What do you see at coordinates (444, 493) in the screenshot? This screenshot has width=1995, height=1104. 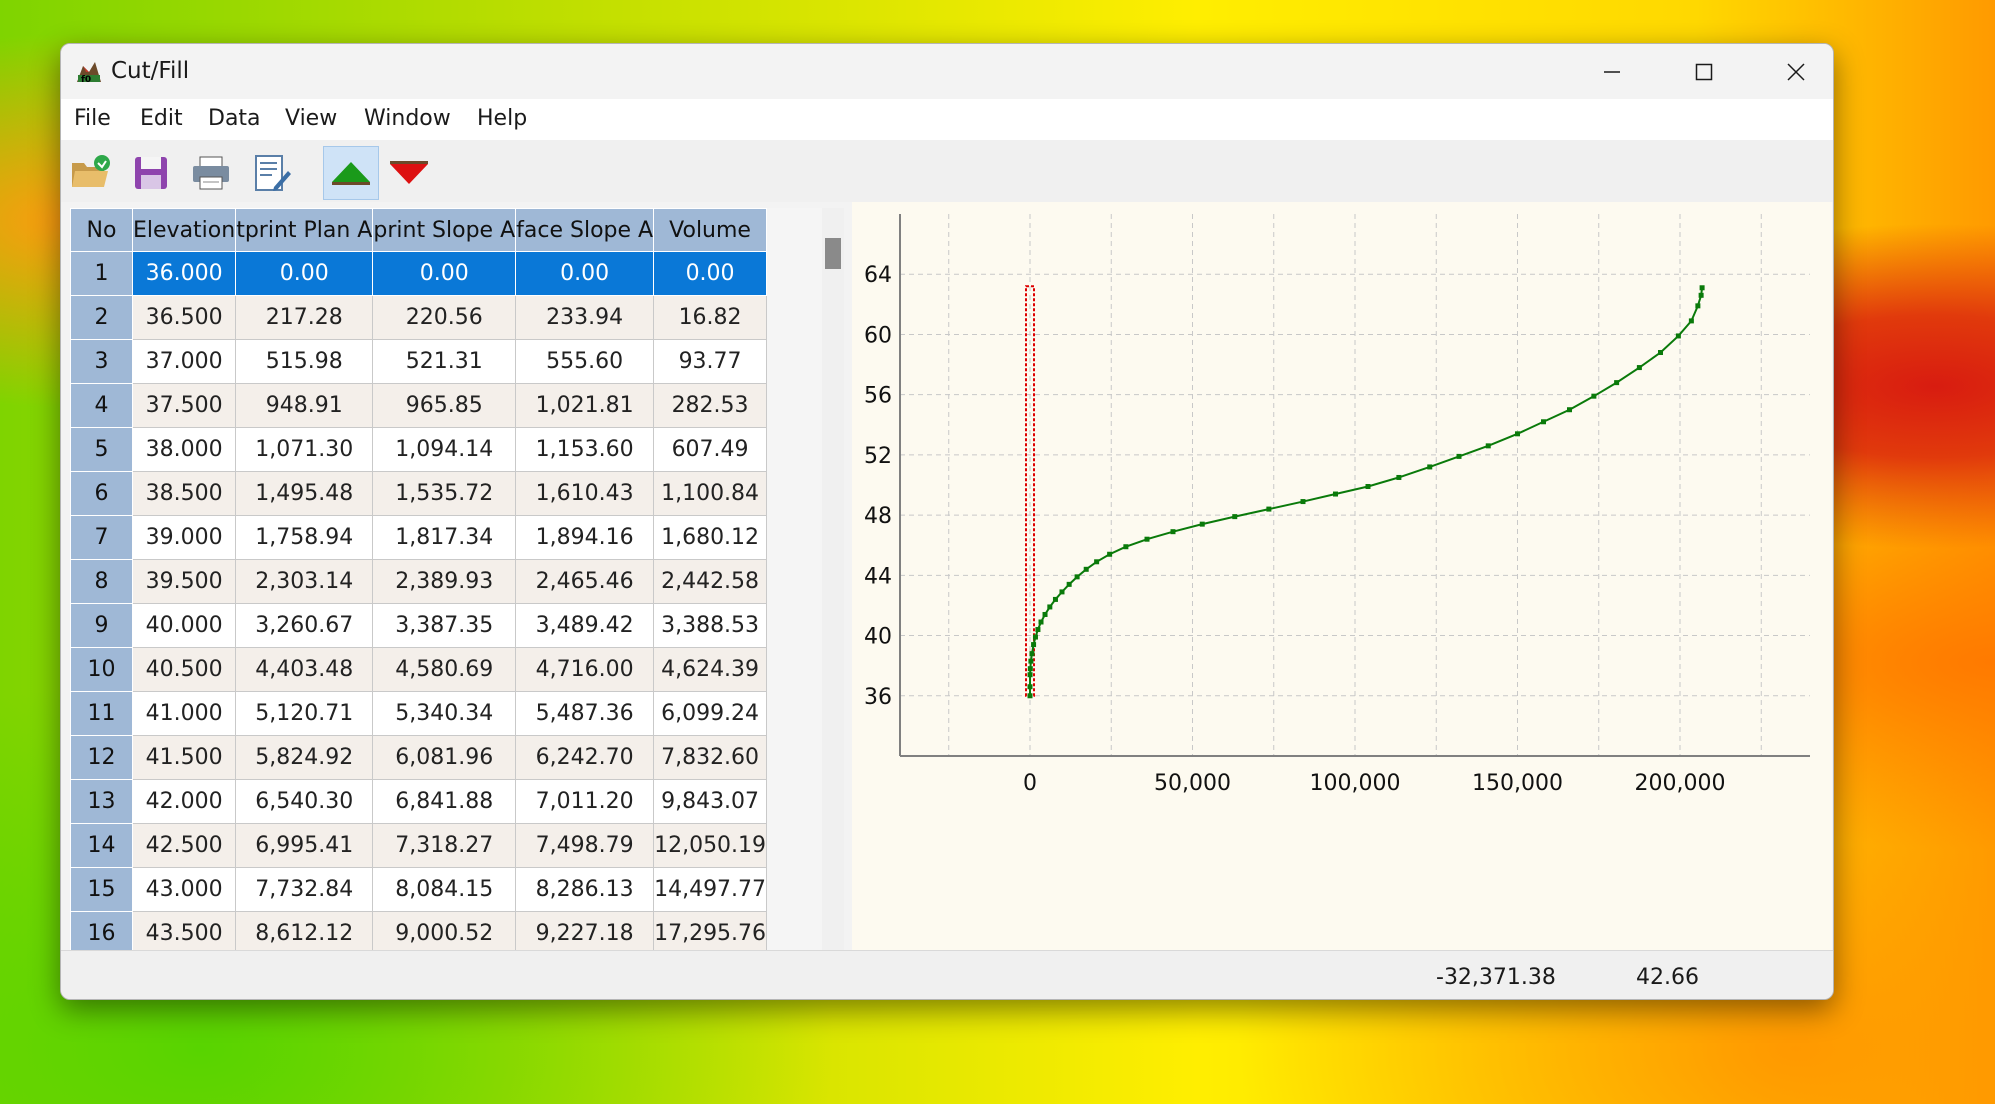 I see `cell-footprint-slope-area: 1,535.72` at bounding box center [444, 493].